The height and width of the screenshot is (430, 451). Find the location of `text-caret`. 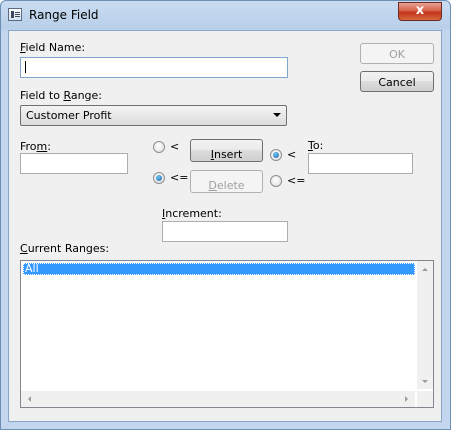

text-caret is located at coordinates (25, 67).